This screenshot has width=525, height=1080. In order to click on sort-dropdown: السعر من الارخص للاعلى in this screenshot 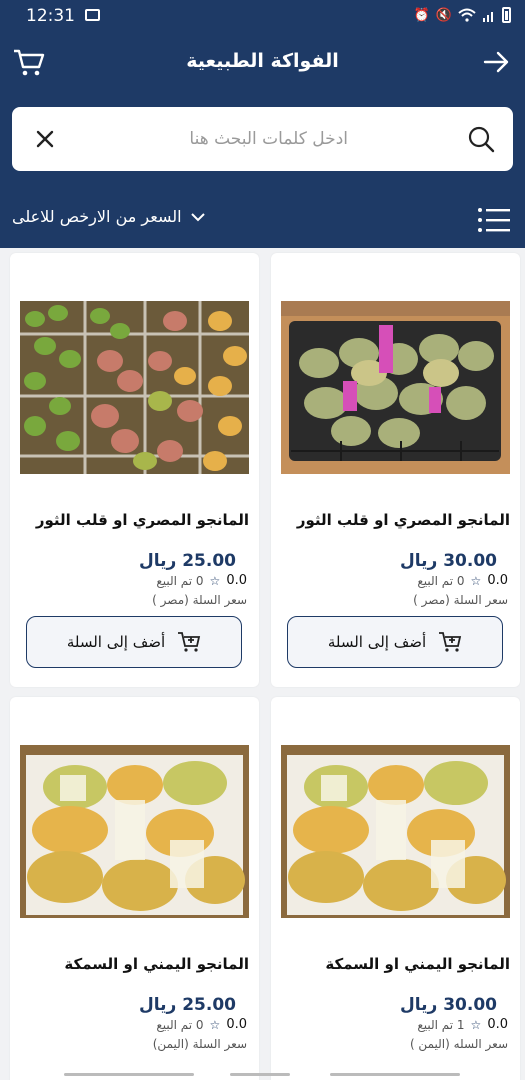, I will do `click(109, 216)`.